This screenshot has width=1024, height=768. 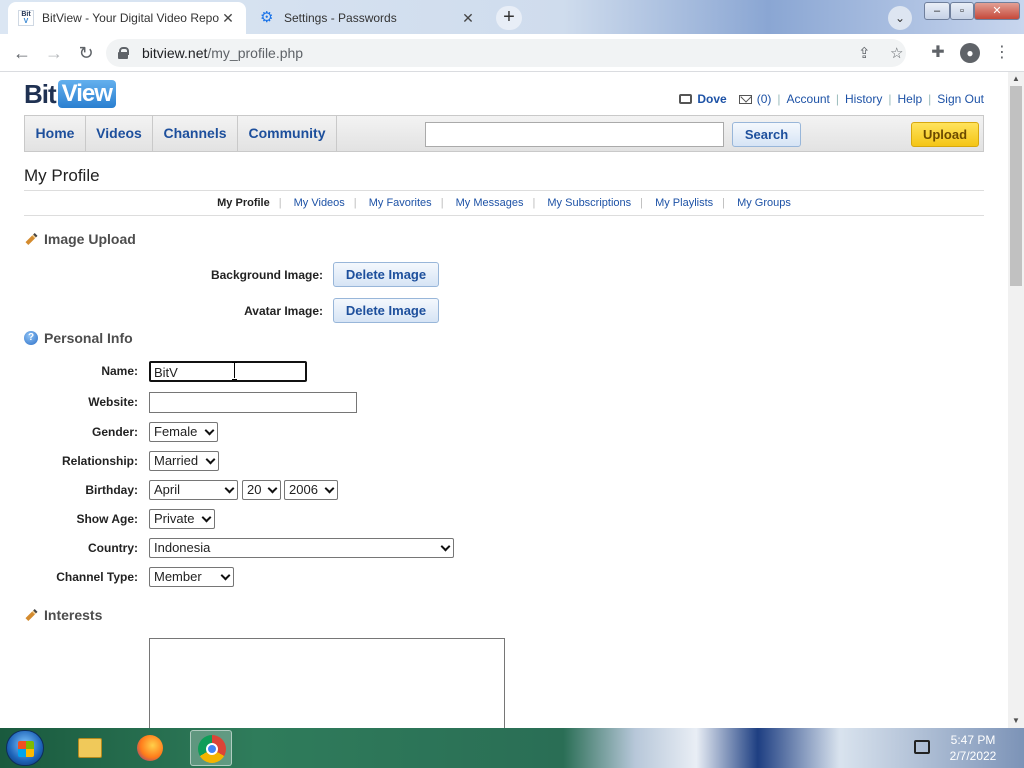 What do you see at coordinates (997, 11) in the screenshot?
I see `window-close-button: ✕` at bounding box center [997, 11].